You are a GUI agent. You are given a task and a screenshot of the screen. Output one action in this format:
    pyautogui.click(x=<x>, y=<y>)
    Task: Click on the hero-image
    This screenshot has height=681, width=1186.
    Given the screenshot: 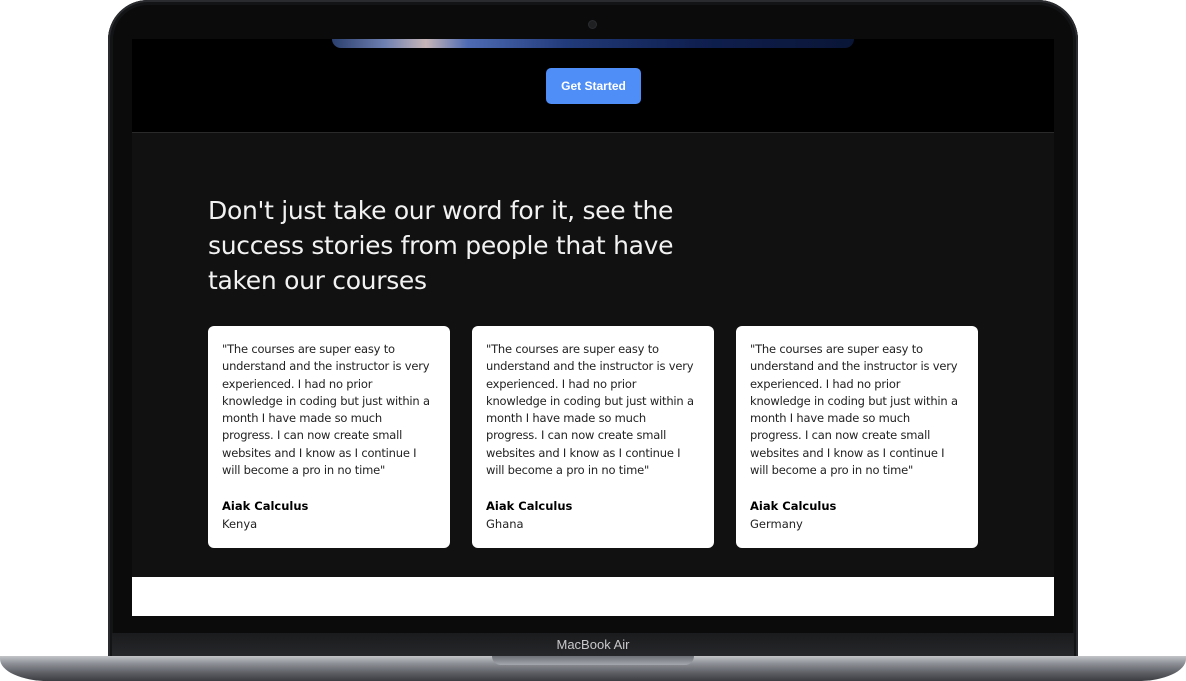 What is the action you would take?
    pyautogui.click(x=593, y=43)
    